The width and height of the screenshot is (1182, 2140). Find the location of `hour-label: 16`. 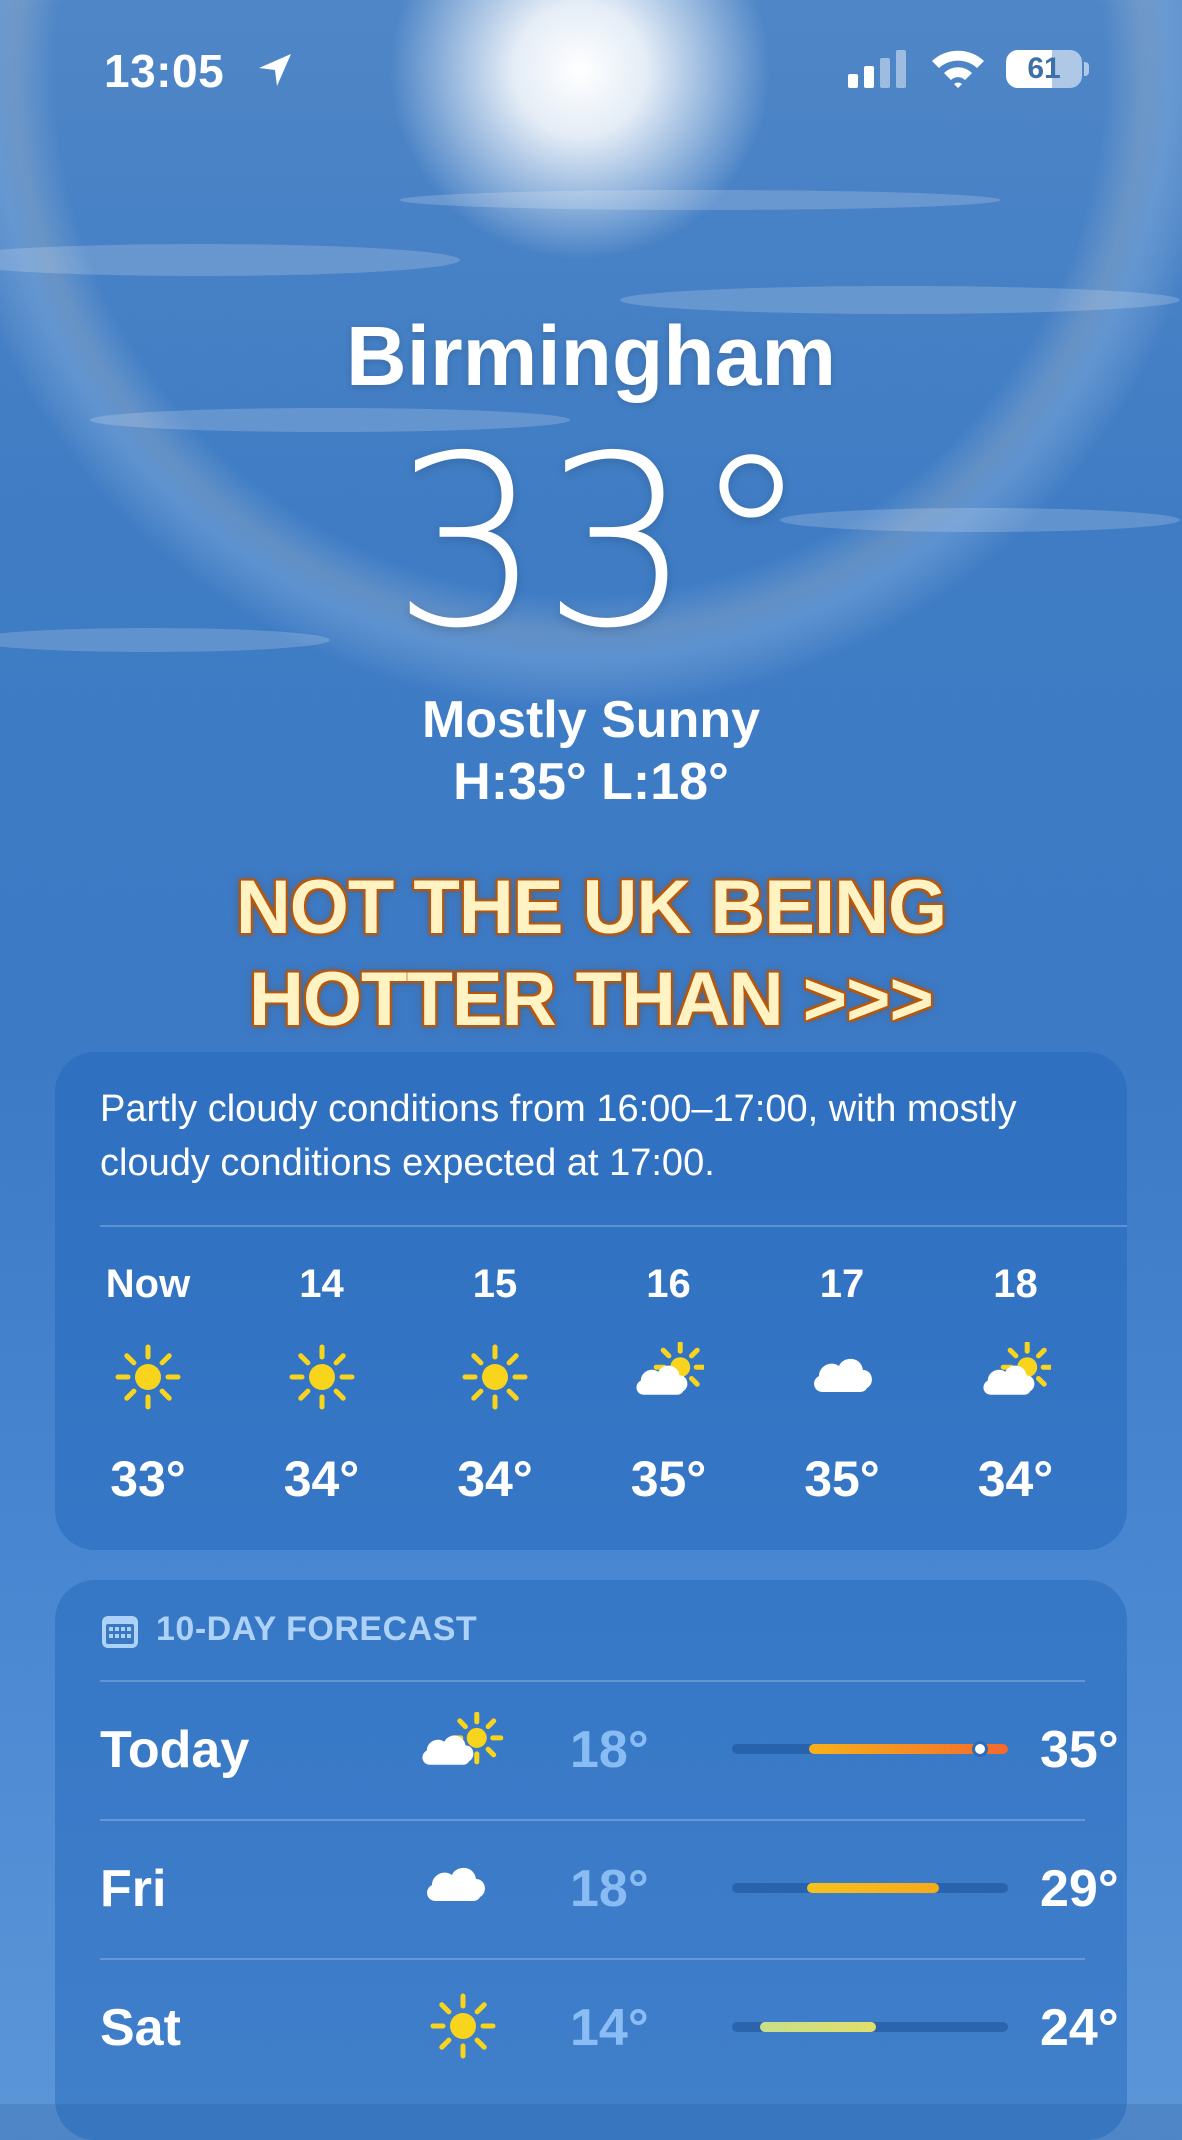

hour-label: 16 is located at coordinates (668, 1284).